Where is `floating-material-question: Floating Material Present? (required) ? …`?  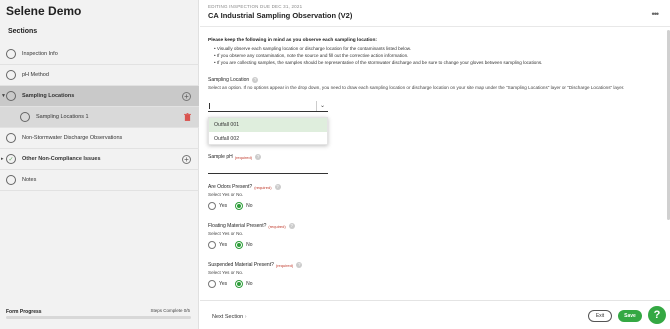 floating-material-question: Floating Material Present? (required) ? … is located at coordinates (430, 236).